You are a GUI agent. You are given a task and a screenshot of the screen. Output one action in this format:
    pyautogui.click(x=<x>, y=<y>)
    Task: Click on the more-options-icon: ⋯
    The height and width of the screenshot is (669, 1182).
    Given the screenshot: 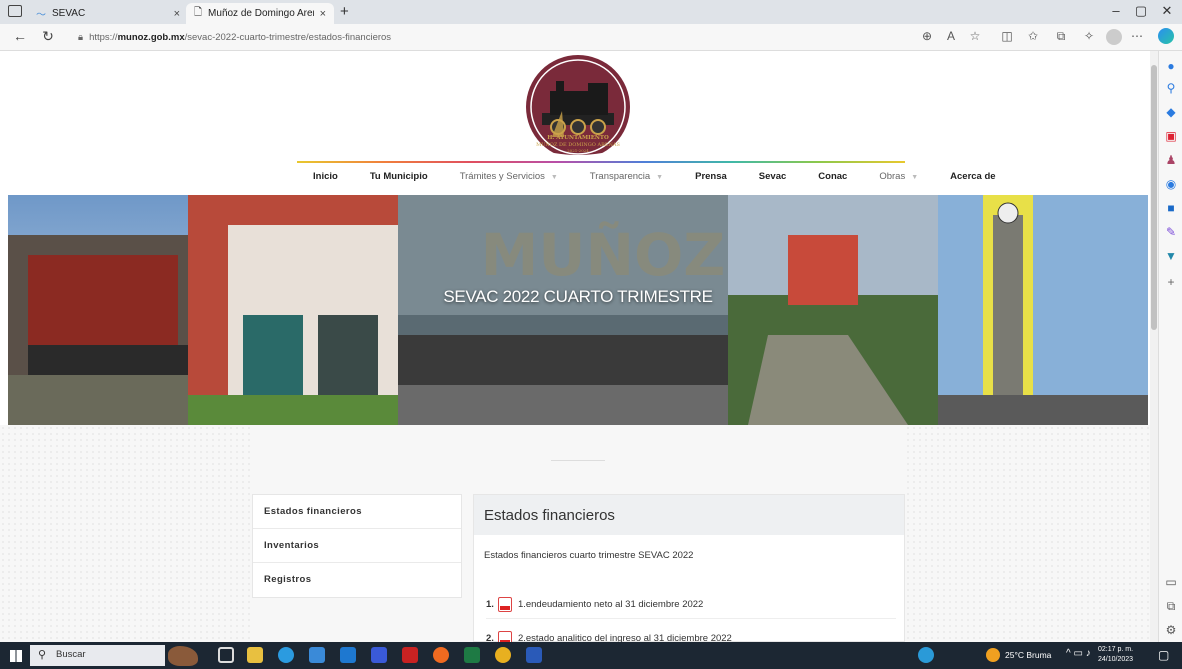 What is the action you would take?
    pyautogui.click(x=1137, y=36)
    